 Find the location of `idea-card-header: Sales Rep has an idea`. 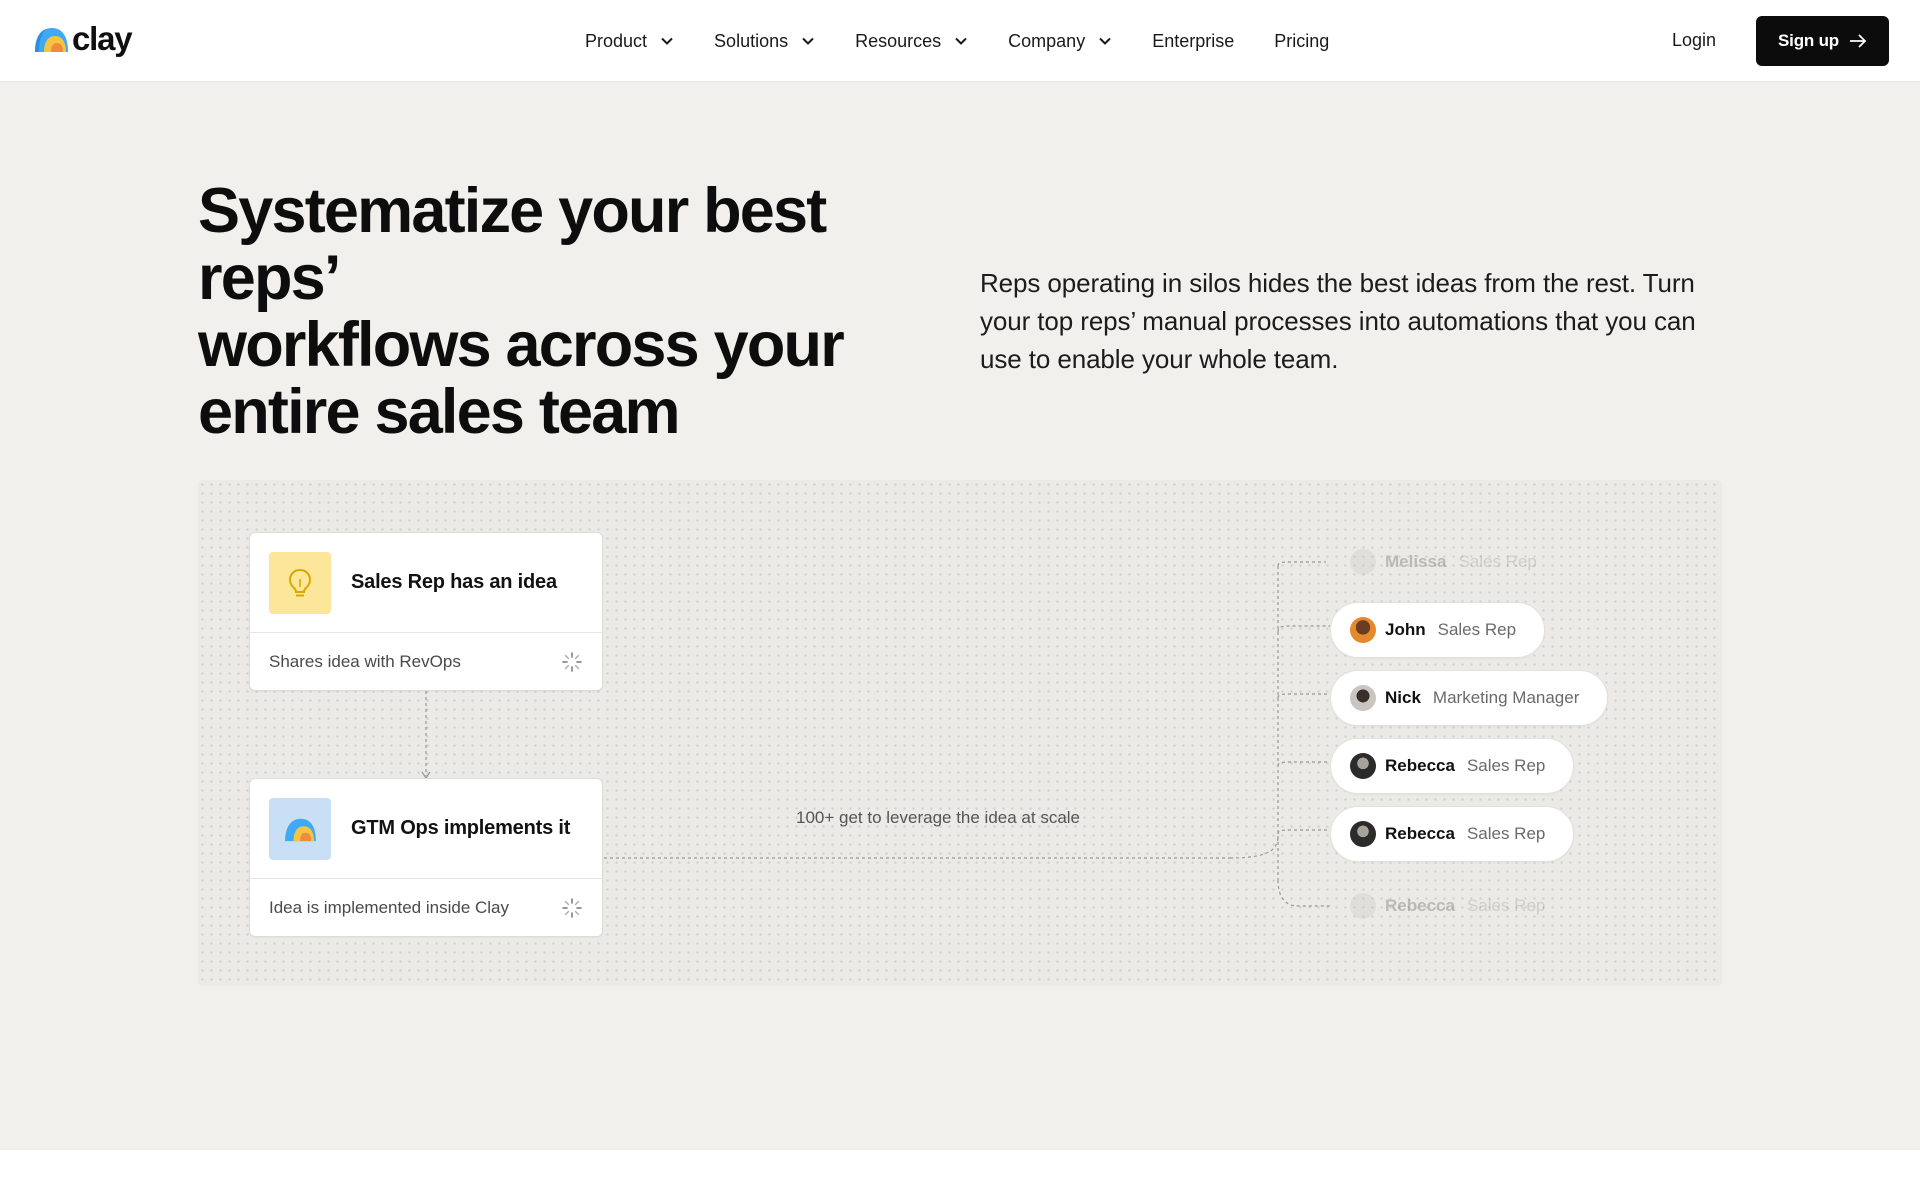

idea-card-header: Sales Rep has an idea is located at coordinates (426, 583).